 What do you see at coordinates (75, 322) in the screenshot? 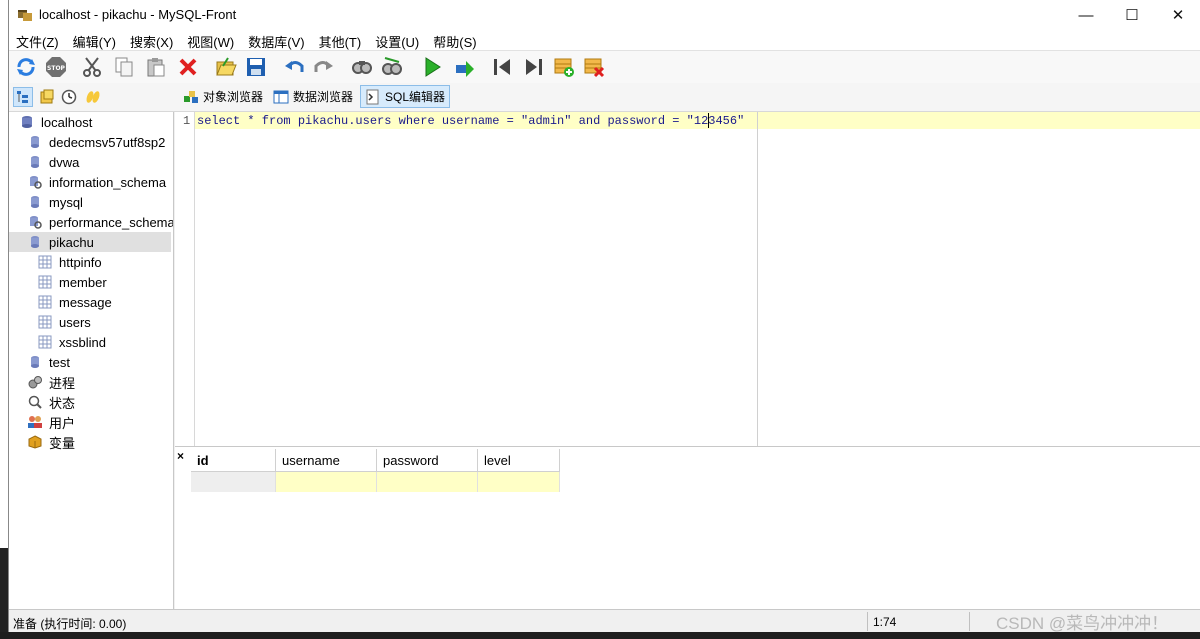
I see `tree-table-label: users` at bounding box center [75, 322].